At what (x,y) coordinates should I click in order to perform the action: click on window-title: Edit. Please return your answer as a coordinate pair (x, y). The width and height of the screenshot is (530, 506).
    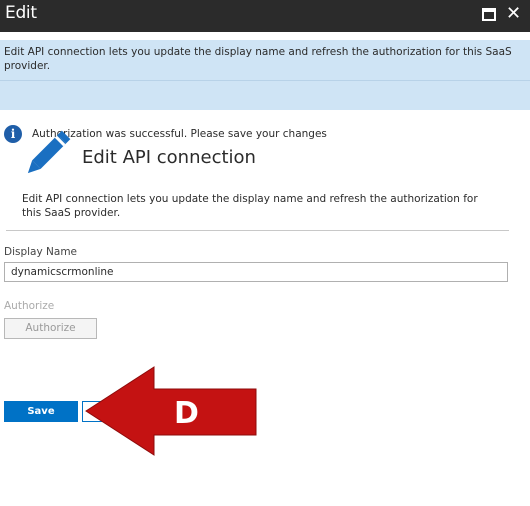
    Looking at the image, I should click on (21, 13).